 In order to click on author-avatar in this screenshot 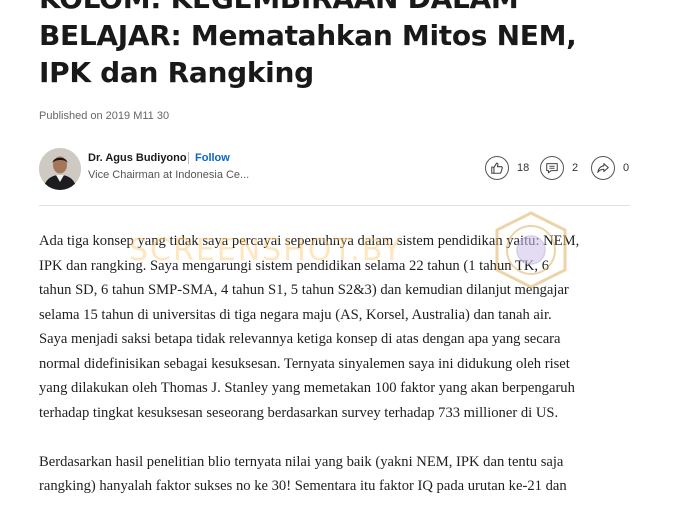, I will do `click(60, 169)`.